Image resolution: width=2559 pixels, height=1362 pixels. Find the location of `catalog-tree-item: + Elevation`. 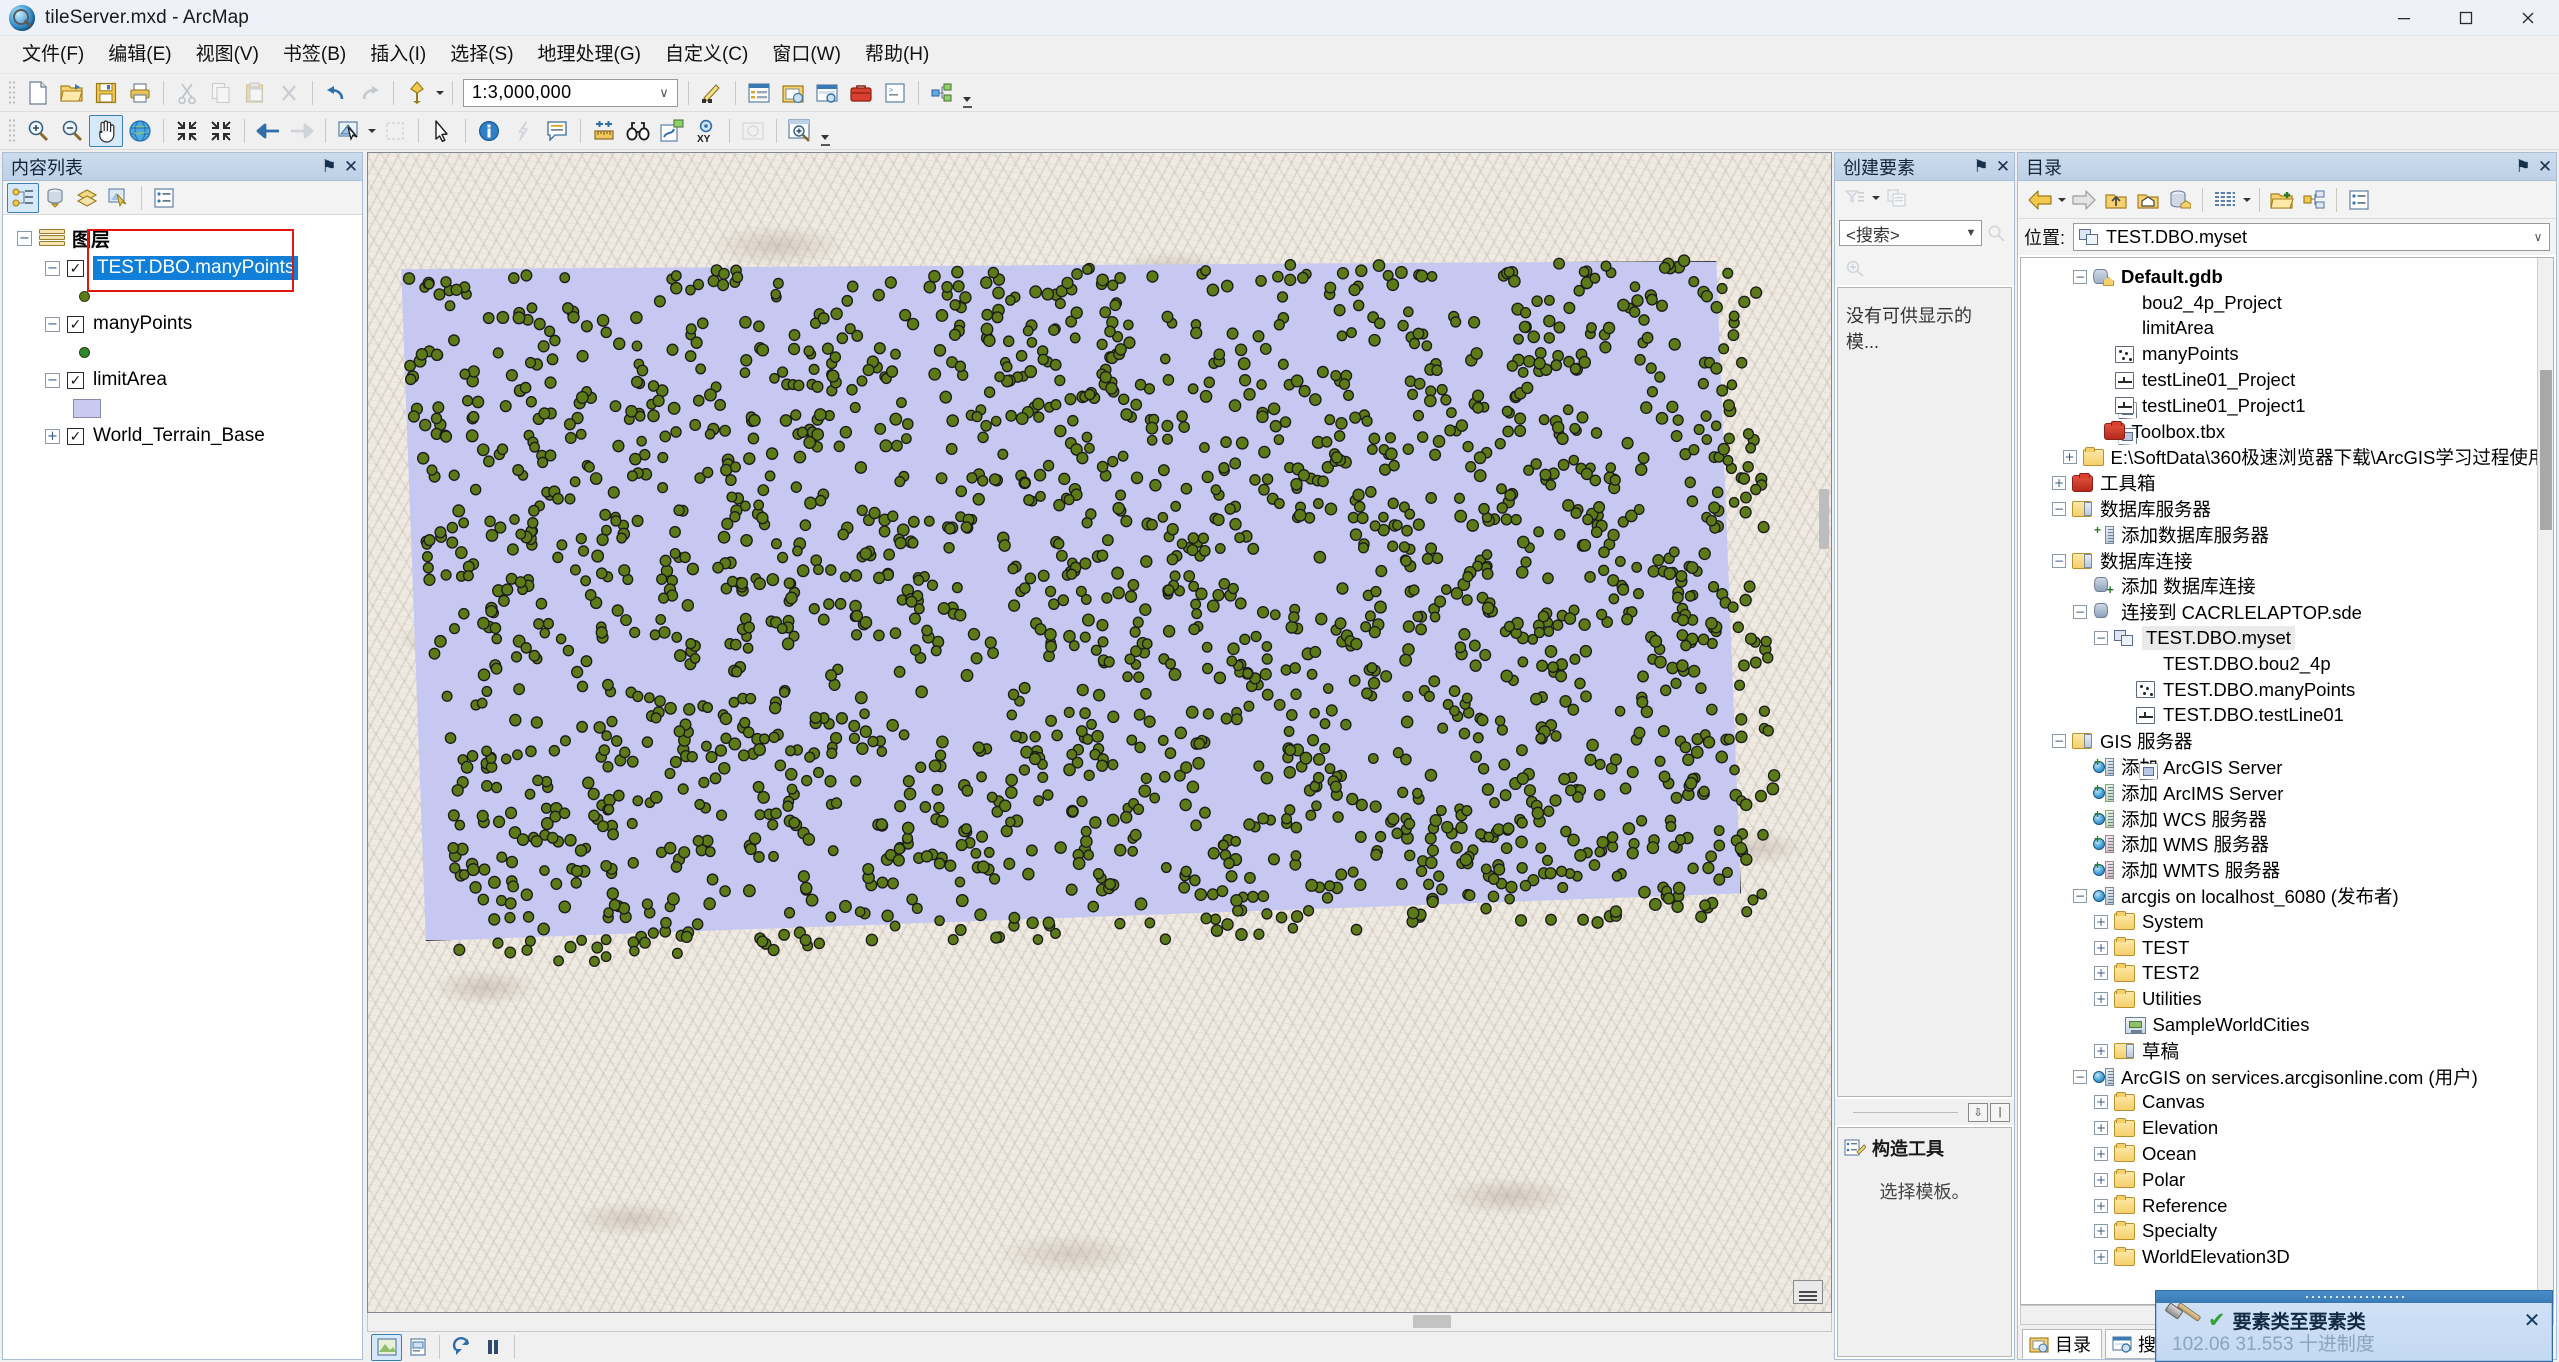

catalog-tree-item: + Elevation is located at coordinates (2287, 1128).